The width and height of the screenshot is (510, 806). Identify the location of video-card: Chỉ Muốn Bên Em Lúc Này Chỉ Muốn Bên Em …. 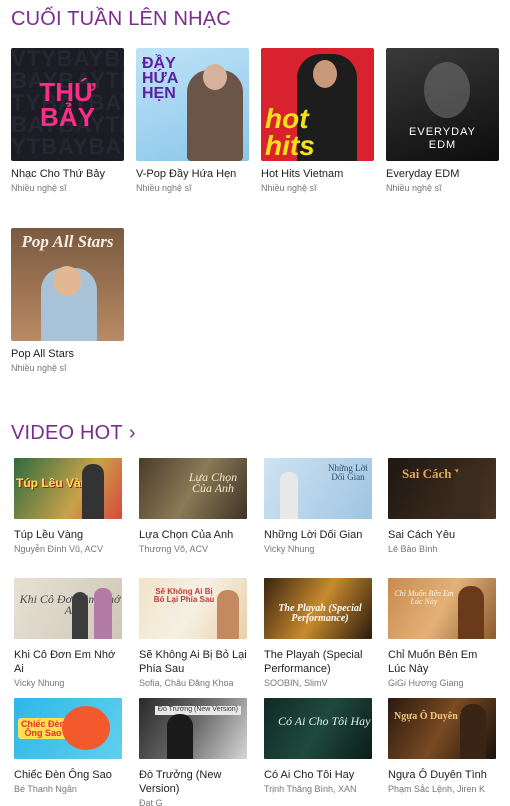
(442, 633).